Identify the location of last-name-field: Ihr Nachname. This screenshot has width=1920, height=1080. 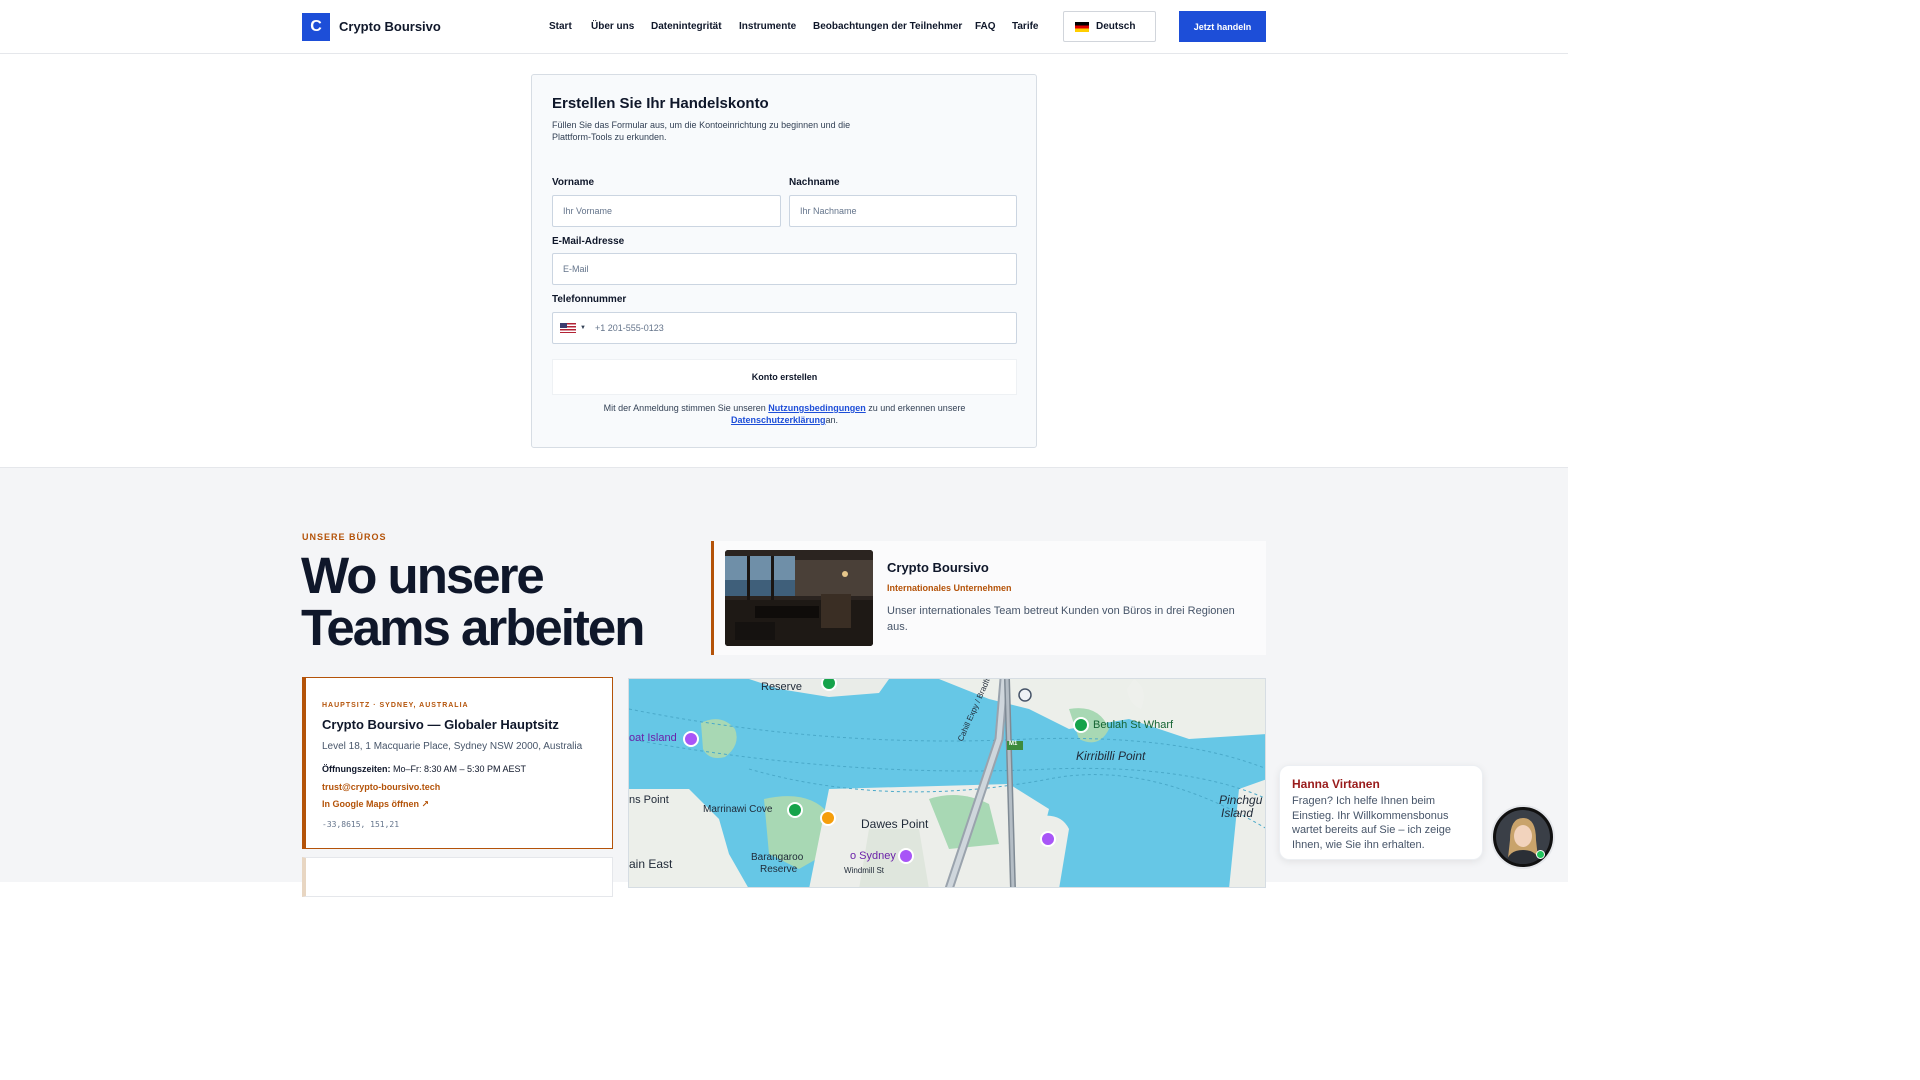
(903, 211).